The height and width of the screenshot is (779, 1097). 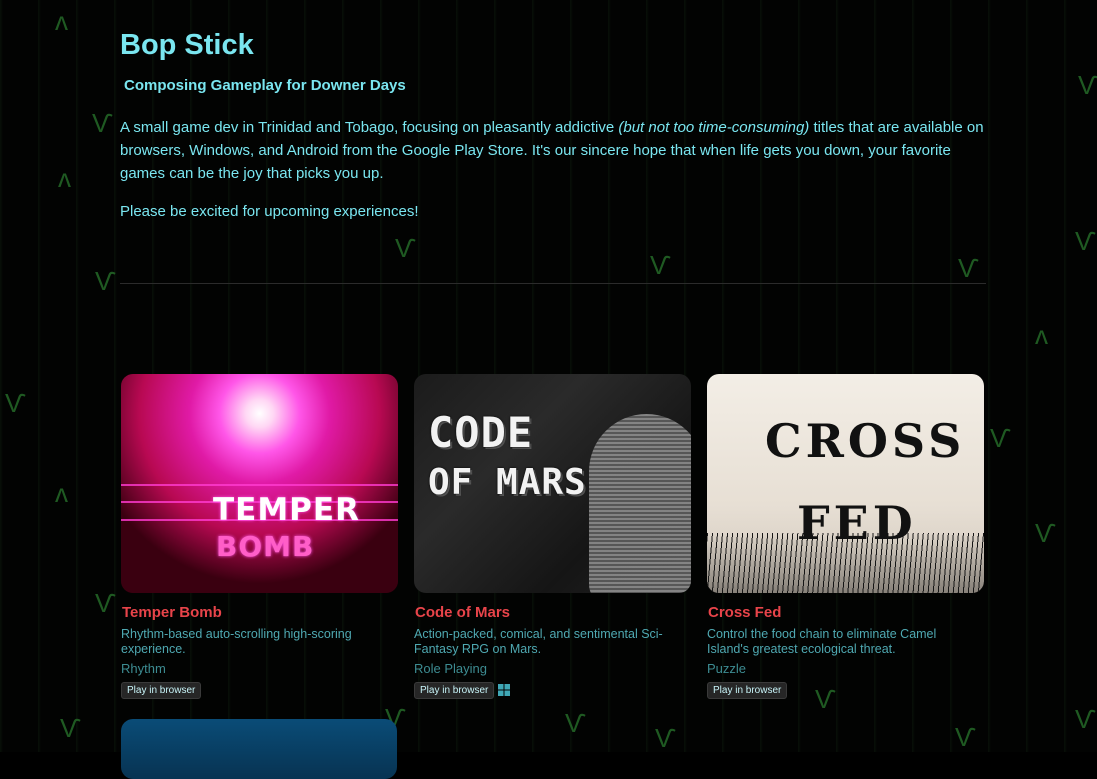 What do you see at coordinates (553, 283) in the screenshot?
I see `section-divider` at bounding box center [553, 283].